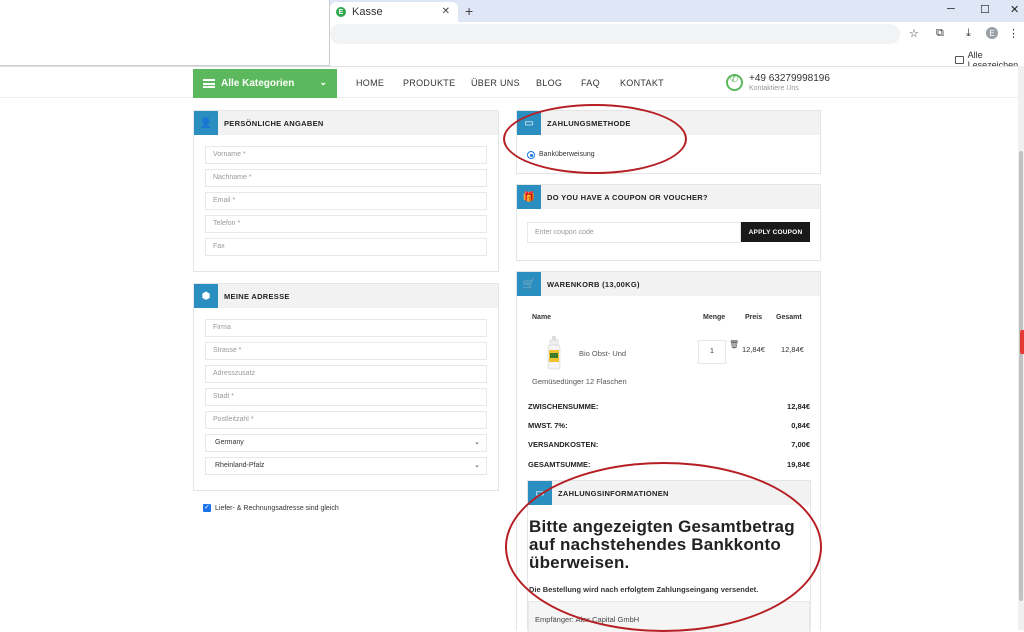 This screenshot has width=1024, height=632. I want to click on col-name: Name, so click(542, 317).